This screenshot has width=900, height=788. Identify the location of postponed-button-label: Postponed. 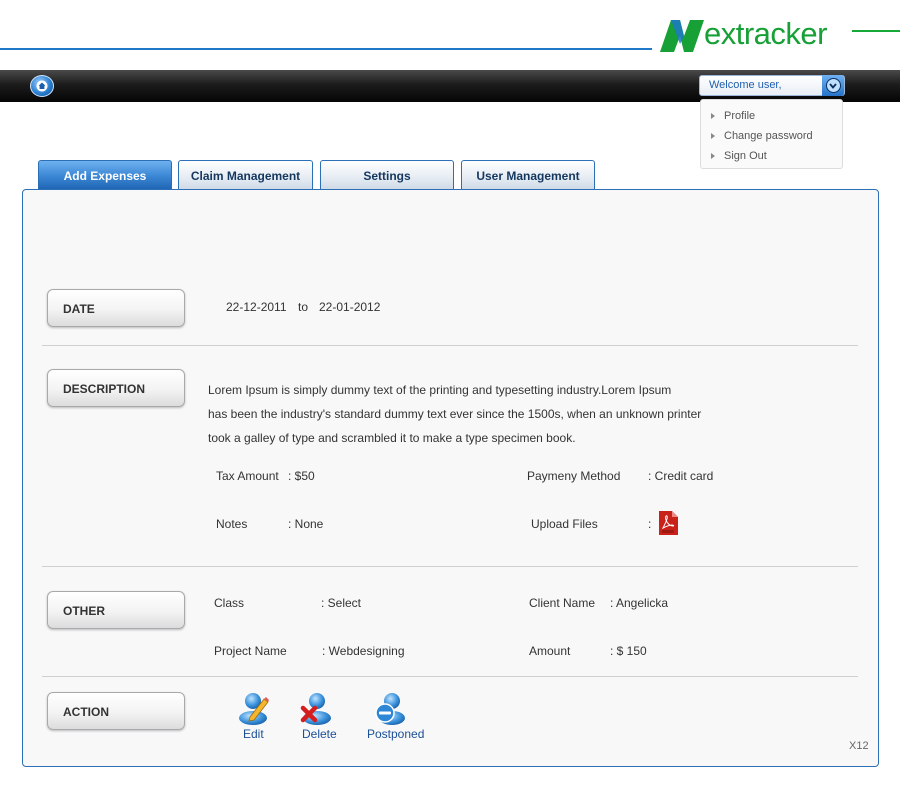
(395, 734).